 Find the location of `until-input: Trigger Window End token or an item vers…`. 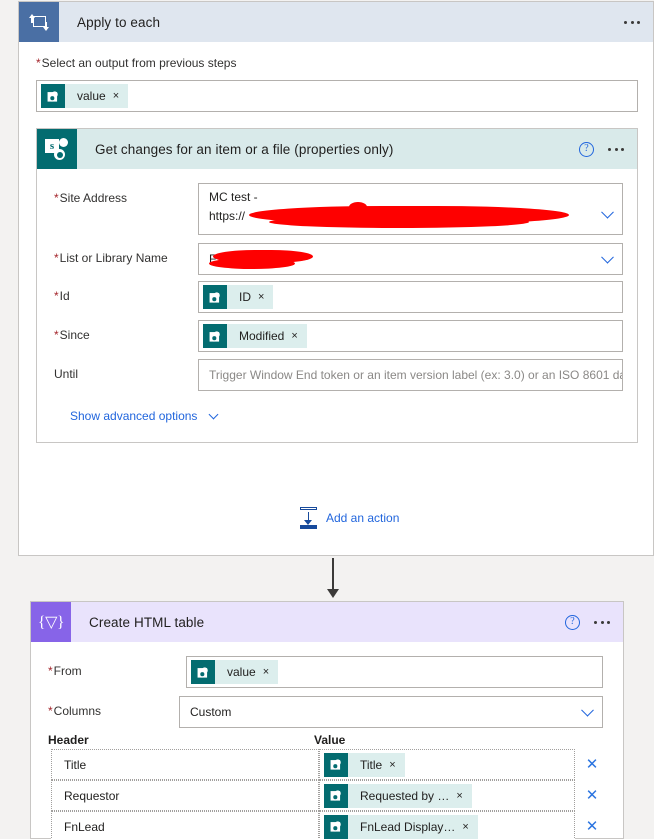

until-input: Trigger Window End token or an item vers… is located at coordinates (410, 375).